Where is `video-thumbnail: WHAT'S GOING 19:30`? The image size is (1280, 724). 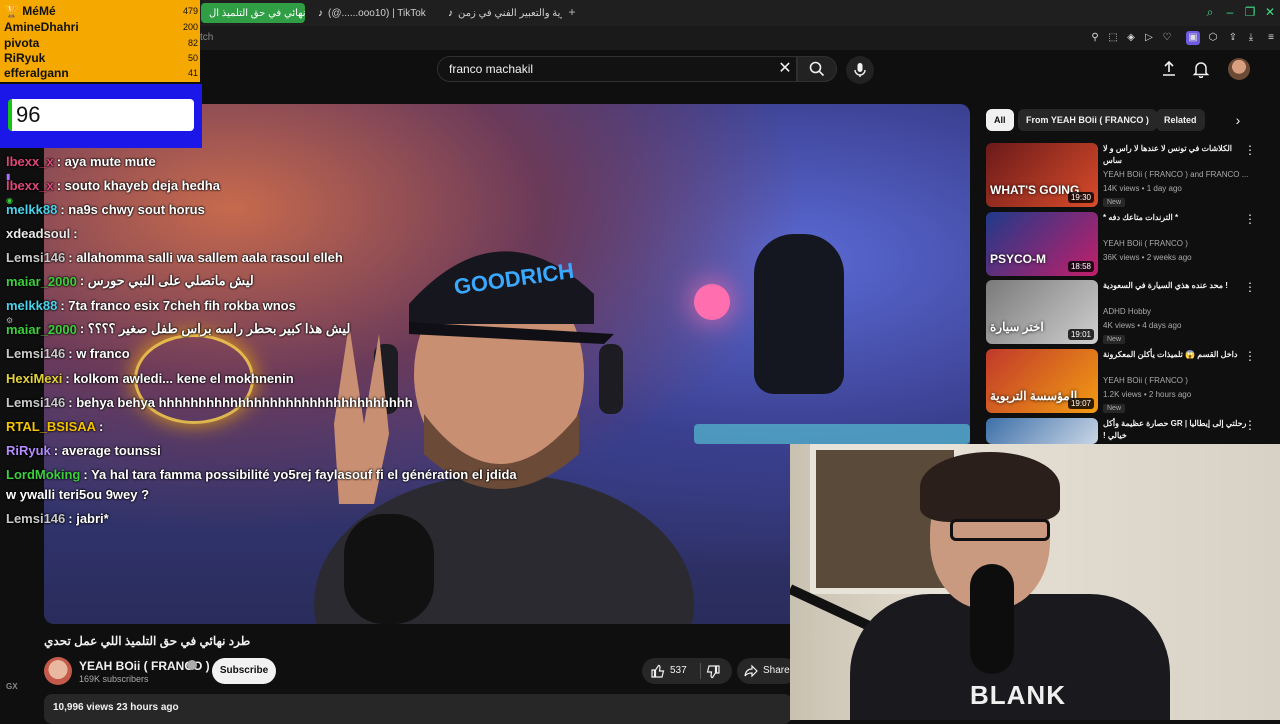 video-thumbnail: WHAT'S GOING 19:30 is located at coordinates (1042, 175).